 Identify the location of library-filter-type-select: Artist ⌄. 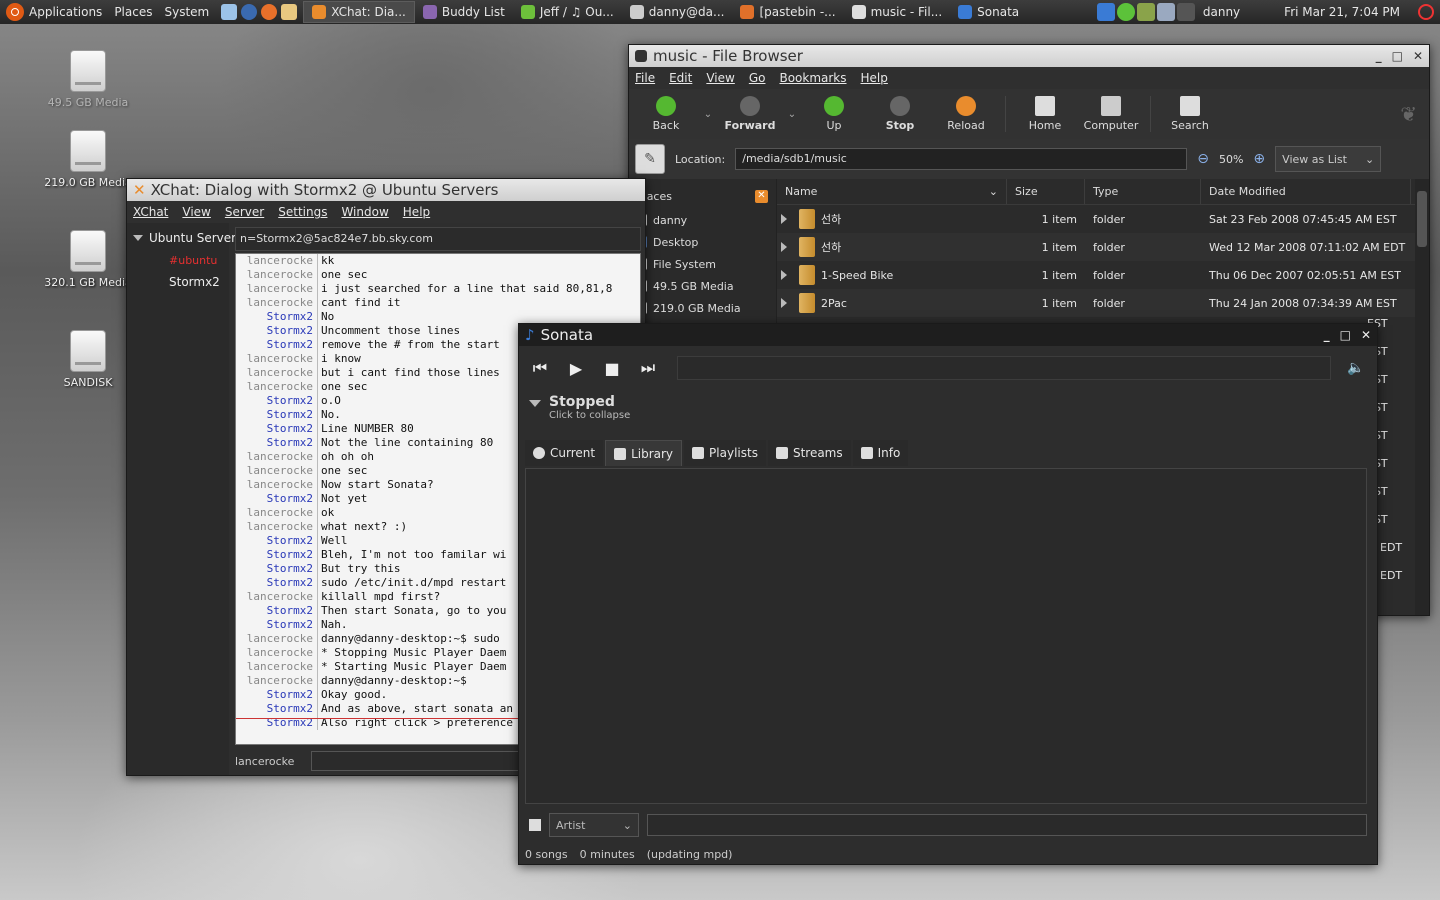
(594, 825).